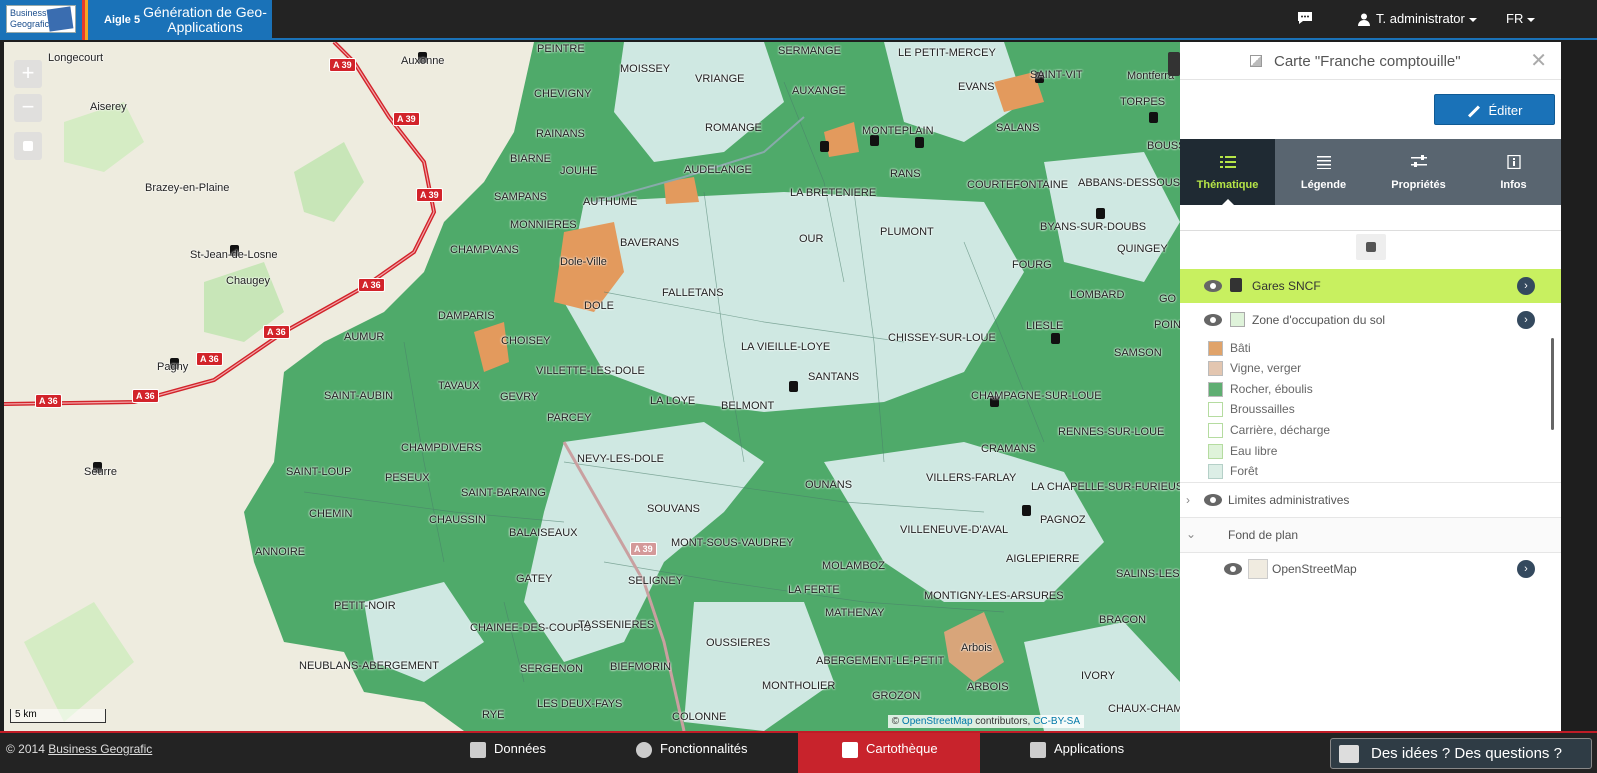 The image size is (1597, 773). Describe the element at coordinates (814, 590) in the screenshot. I see `place-label: LA FERTE` at that location.